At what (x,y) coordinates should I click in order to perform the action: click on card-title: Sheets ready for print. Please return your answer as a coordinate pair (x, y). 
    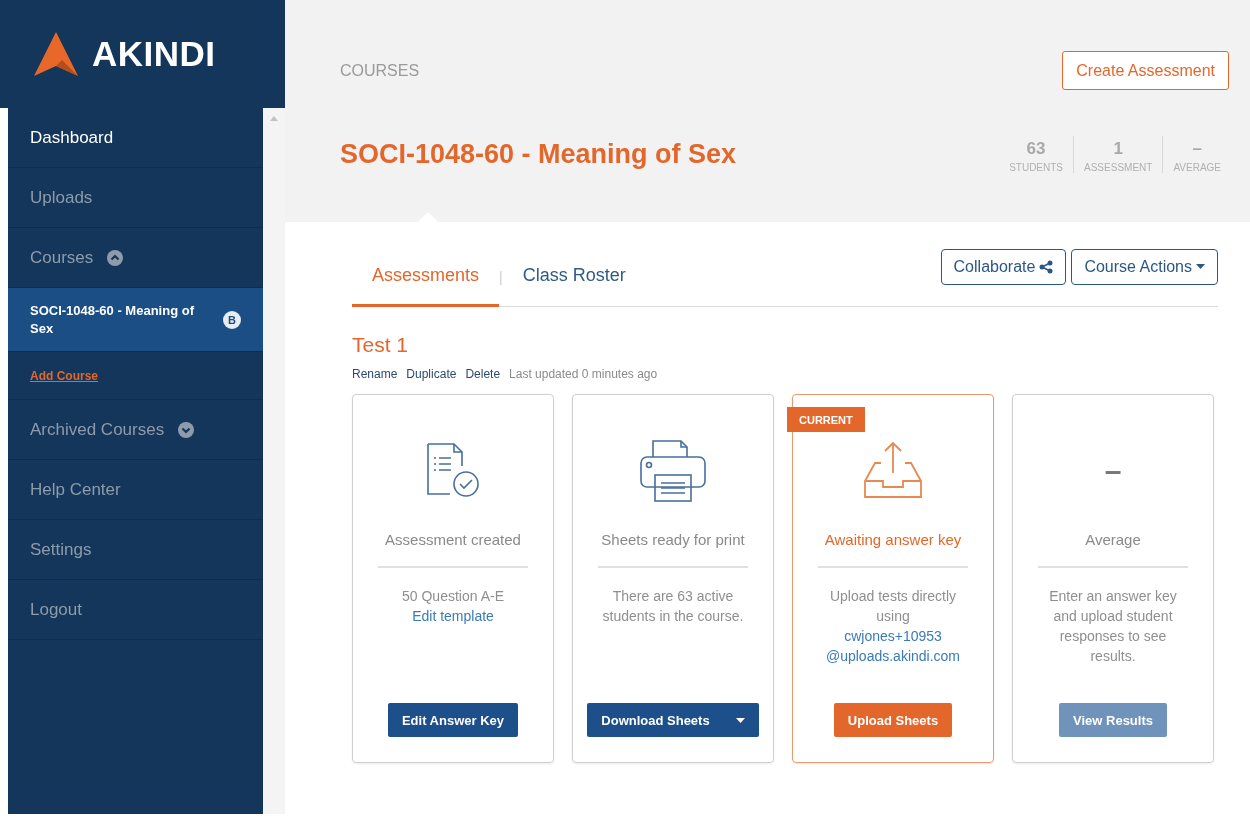
    Looking at the image, I should click on (673, 540).